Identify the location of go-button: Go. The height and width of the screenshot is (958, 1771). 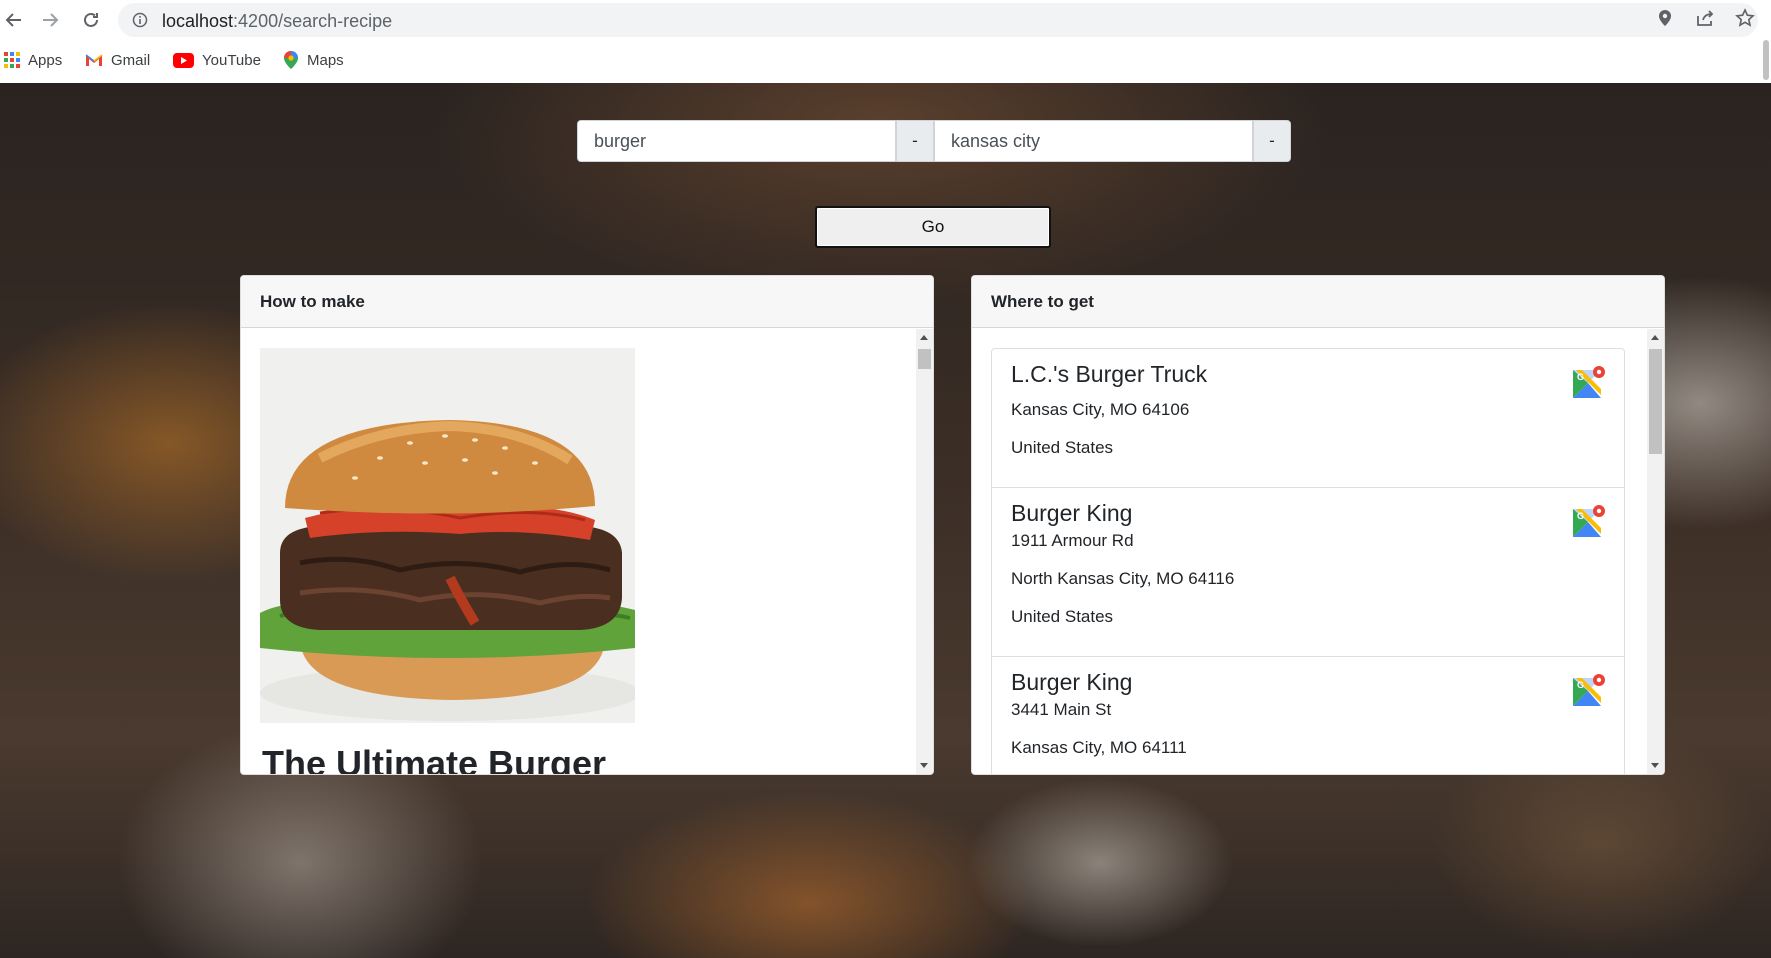
(933, 227).